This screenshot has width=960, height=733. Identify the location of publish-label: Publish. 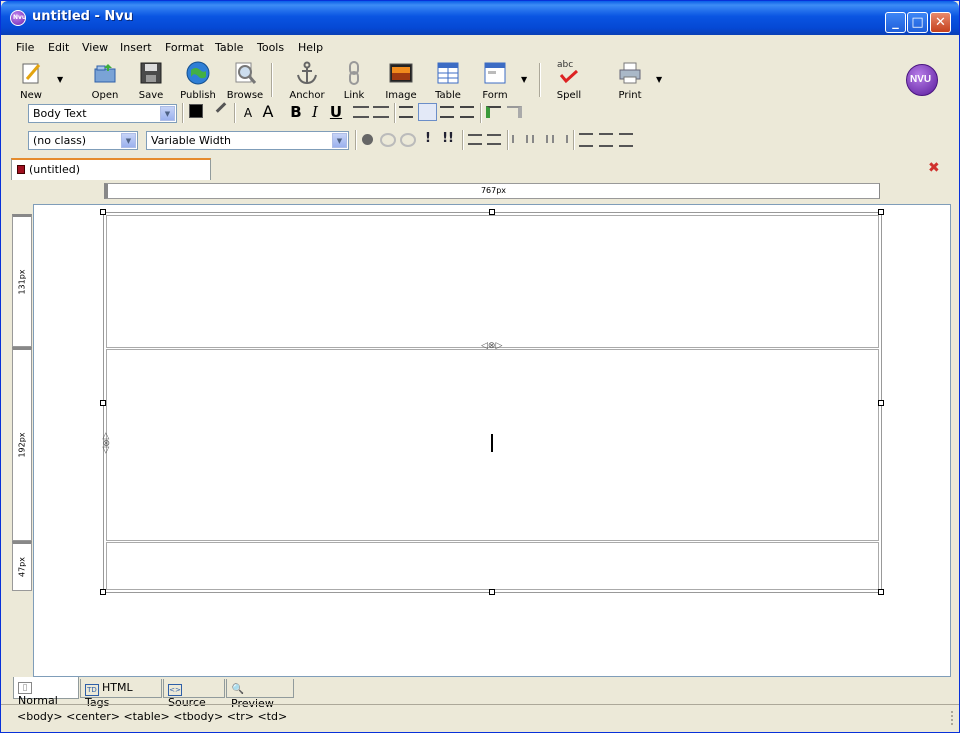
(198, 95).